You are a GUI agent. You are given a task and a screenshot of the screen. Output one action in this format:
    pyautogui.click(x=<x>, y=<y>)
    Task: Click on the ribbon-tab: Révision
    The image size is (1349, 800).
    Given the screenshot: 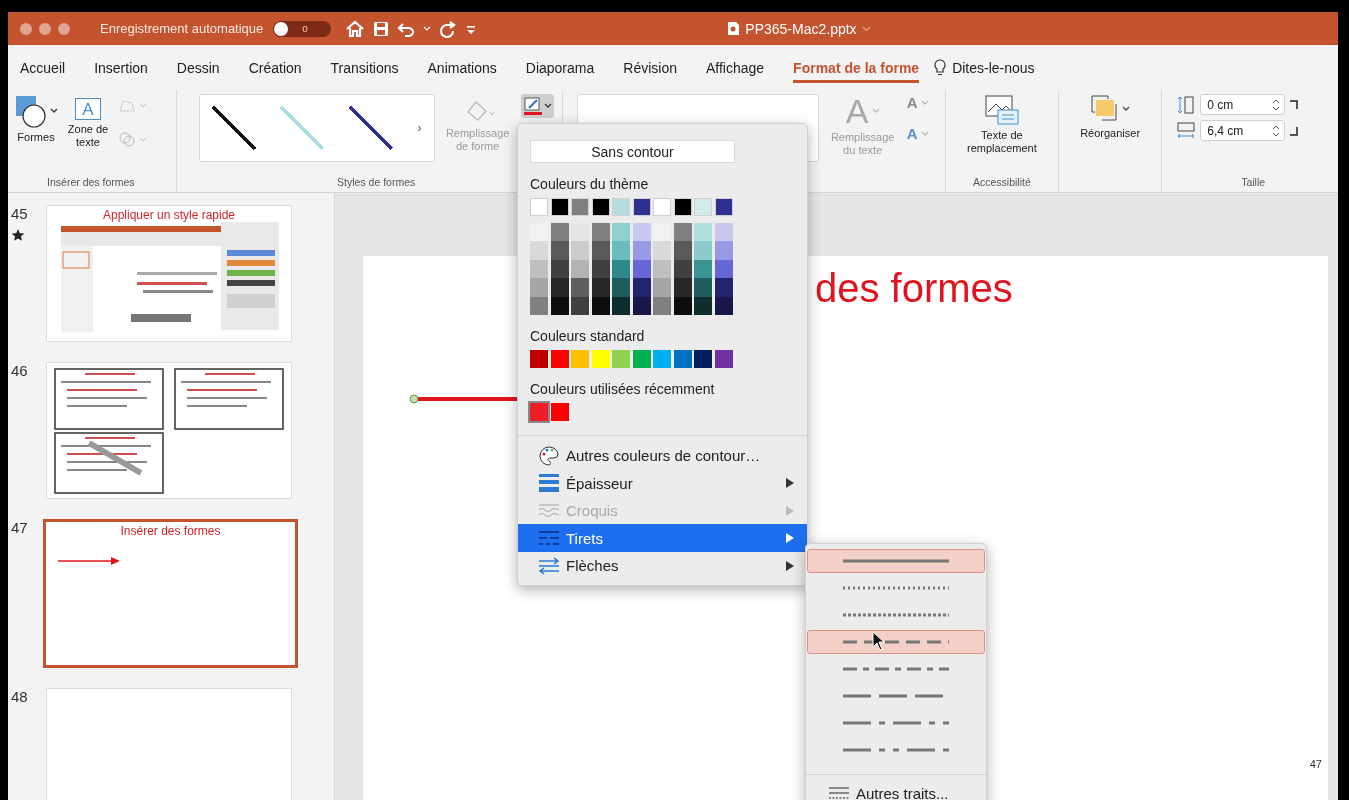 What is the action you would take?
    pyautogui.click(x=650, y=69)
    